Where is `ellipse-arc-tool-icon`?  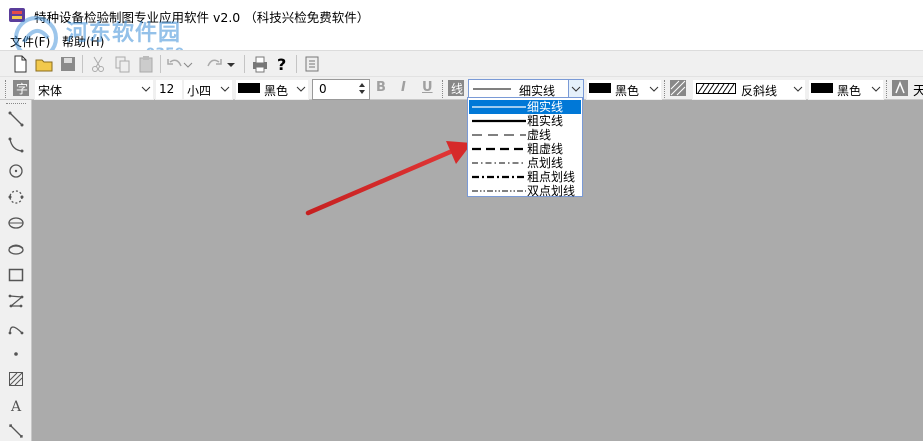 ellipse-arc-tool-icon is located at coordinates (16, 249).